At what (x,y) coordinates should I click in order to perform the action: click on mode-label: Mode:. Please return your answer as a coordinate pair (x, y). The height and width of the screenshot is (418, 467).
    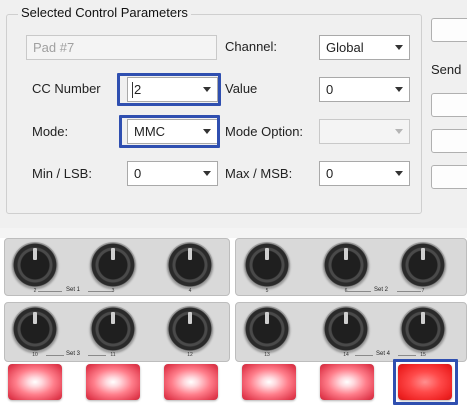
    Looking at the image, I should click on (50, 131).